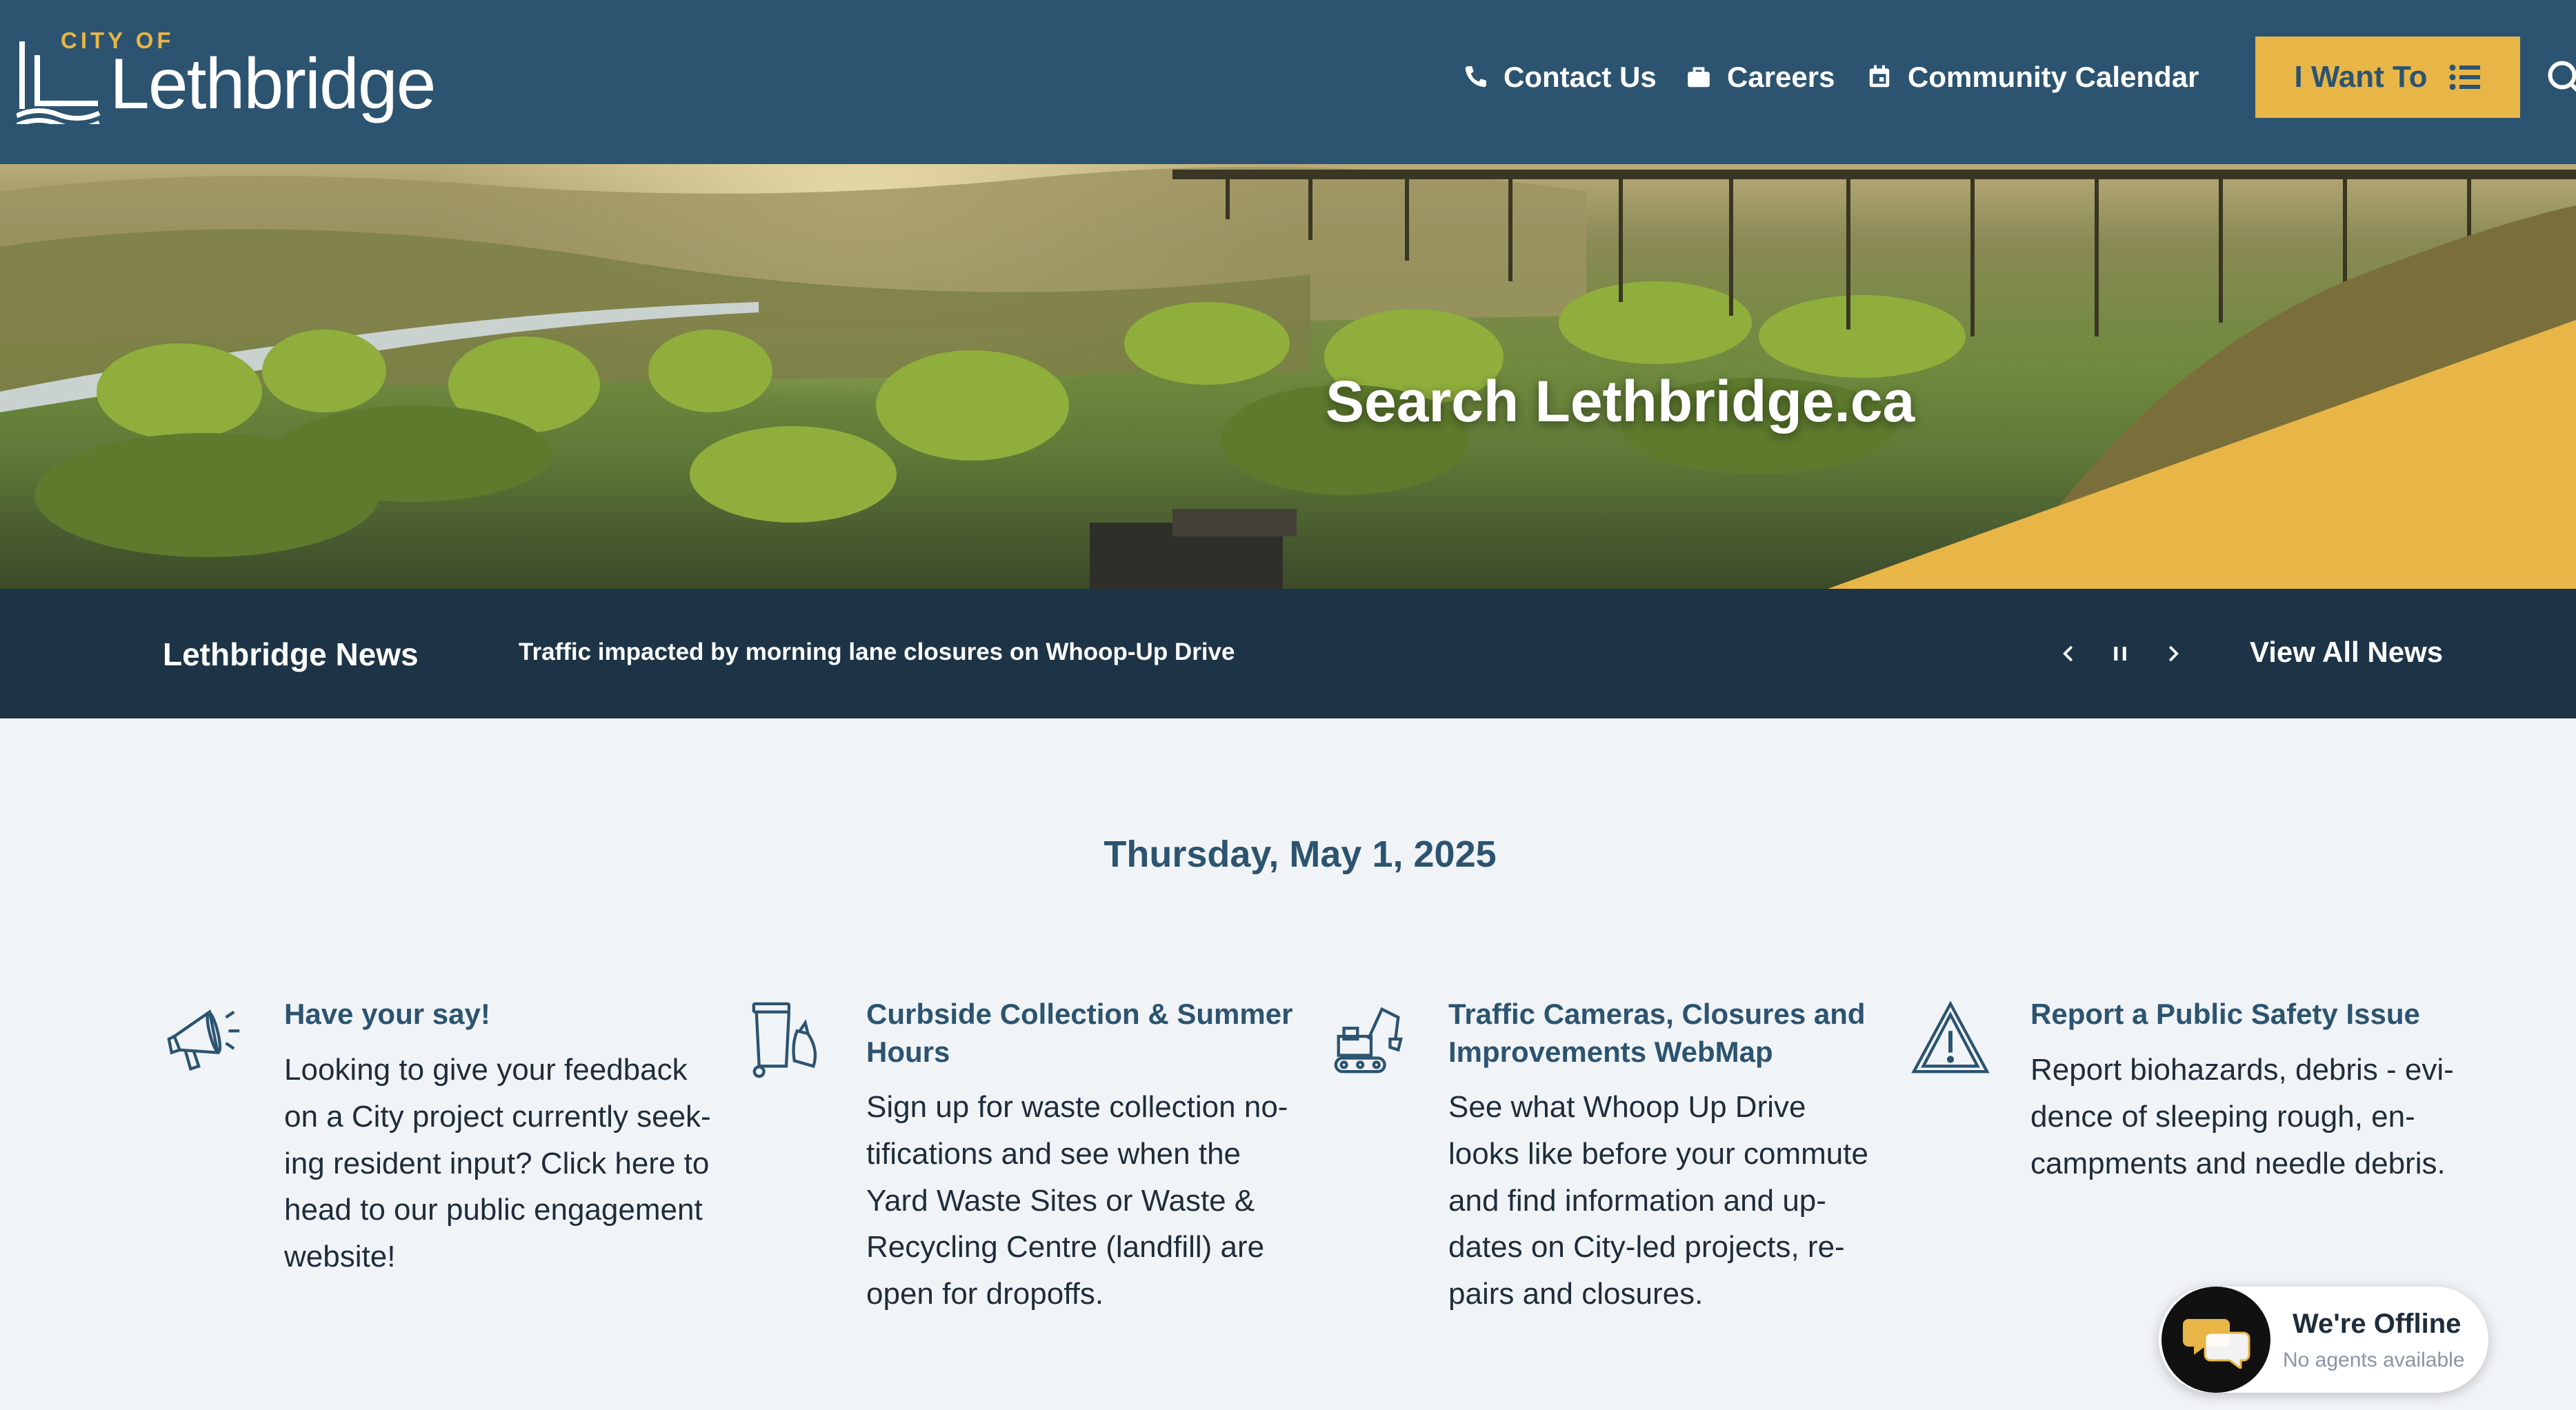  I want to click on news-heading: Lethbridge News, so click(291, 654).